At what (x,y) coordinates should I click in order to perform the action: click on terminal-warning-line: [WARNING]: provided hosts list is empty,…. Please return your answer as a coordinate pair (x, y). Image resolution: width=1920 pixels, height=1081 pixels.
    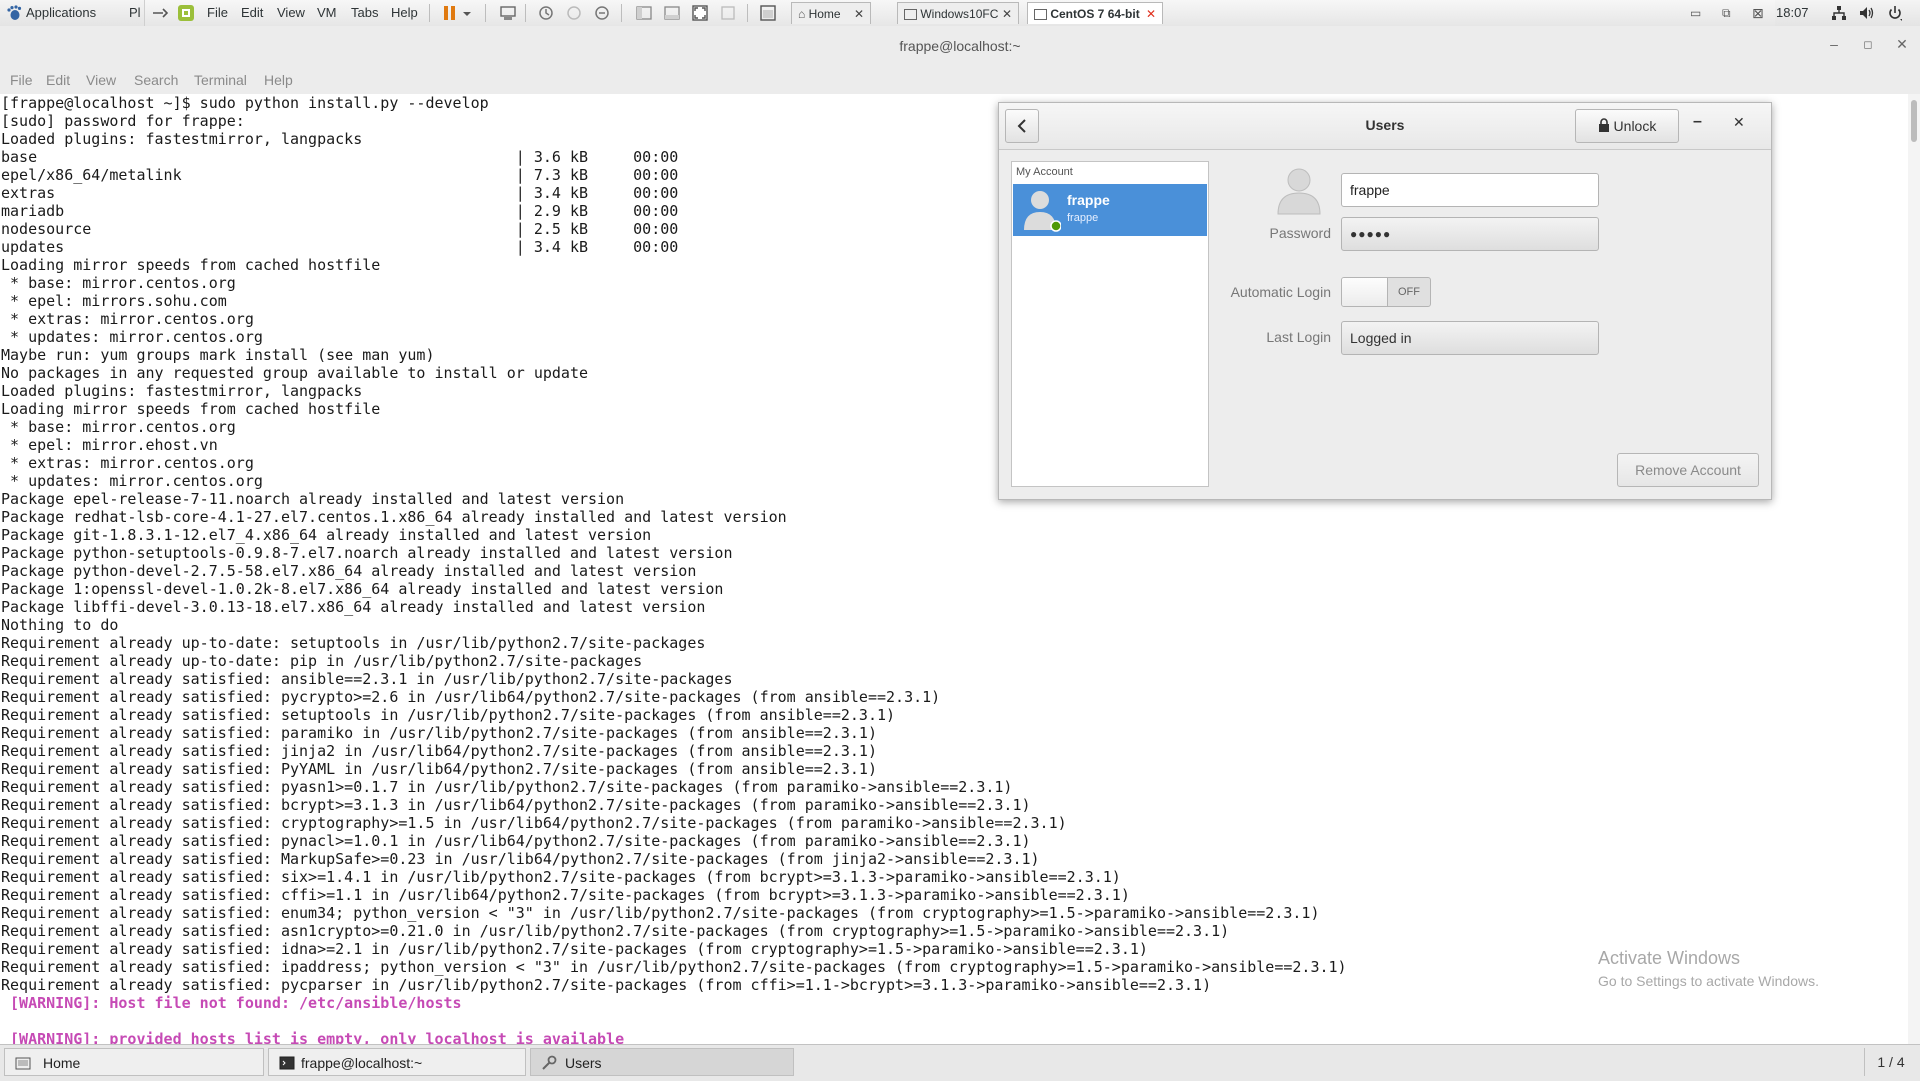
    Looking at the image, I should click on (313, 1037).